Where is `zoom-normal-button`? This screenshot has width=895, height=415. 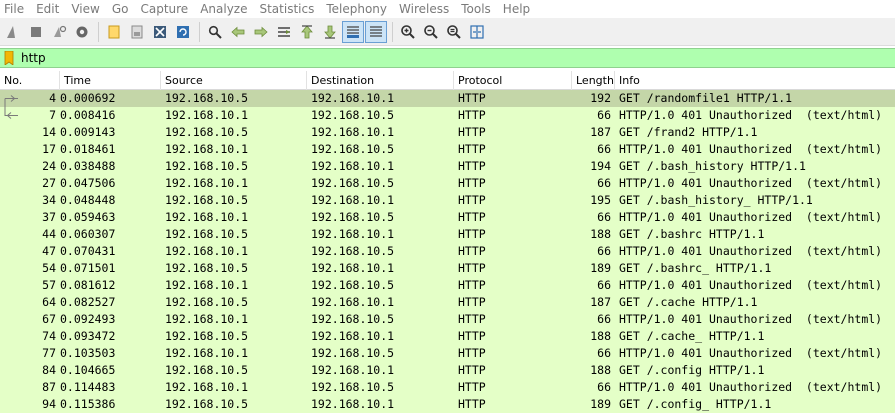 zoom-normal-button is located at coordinates (454, 32).